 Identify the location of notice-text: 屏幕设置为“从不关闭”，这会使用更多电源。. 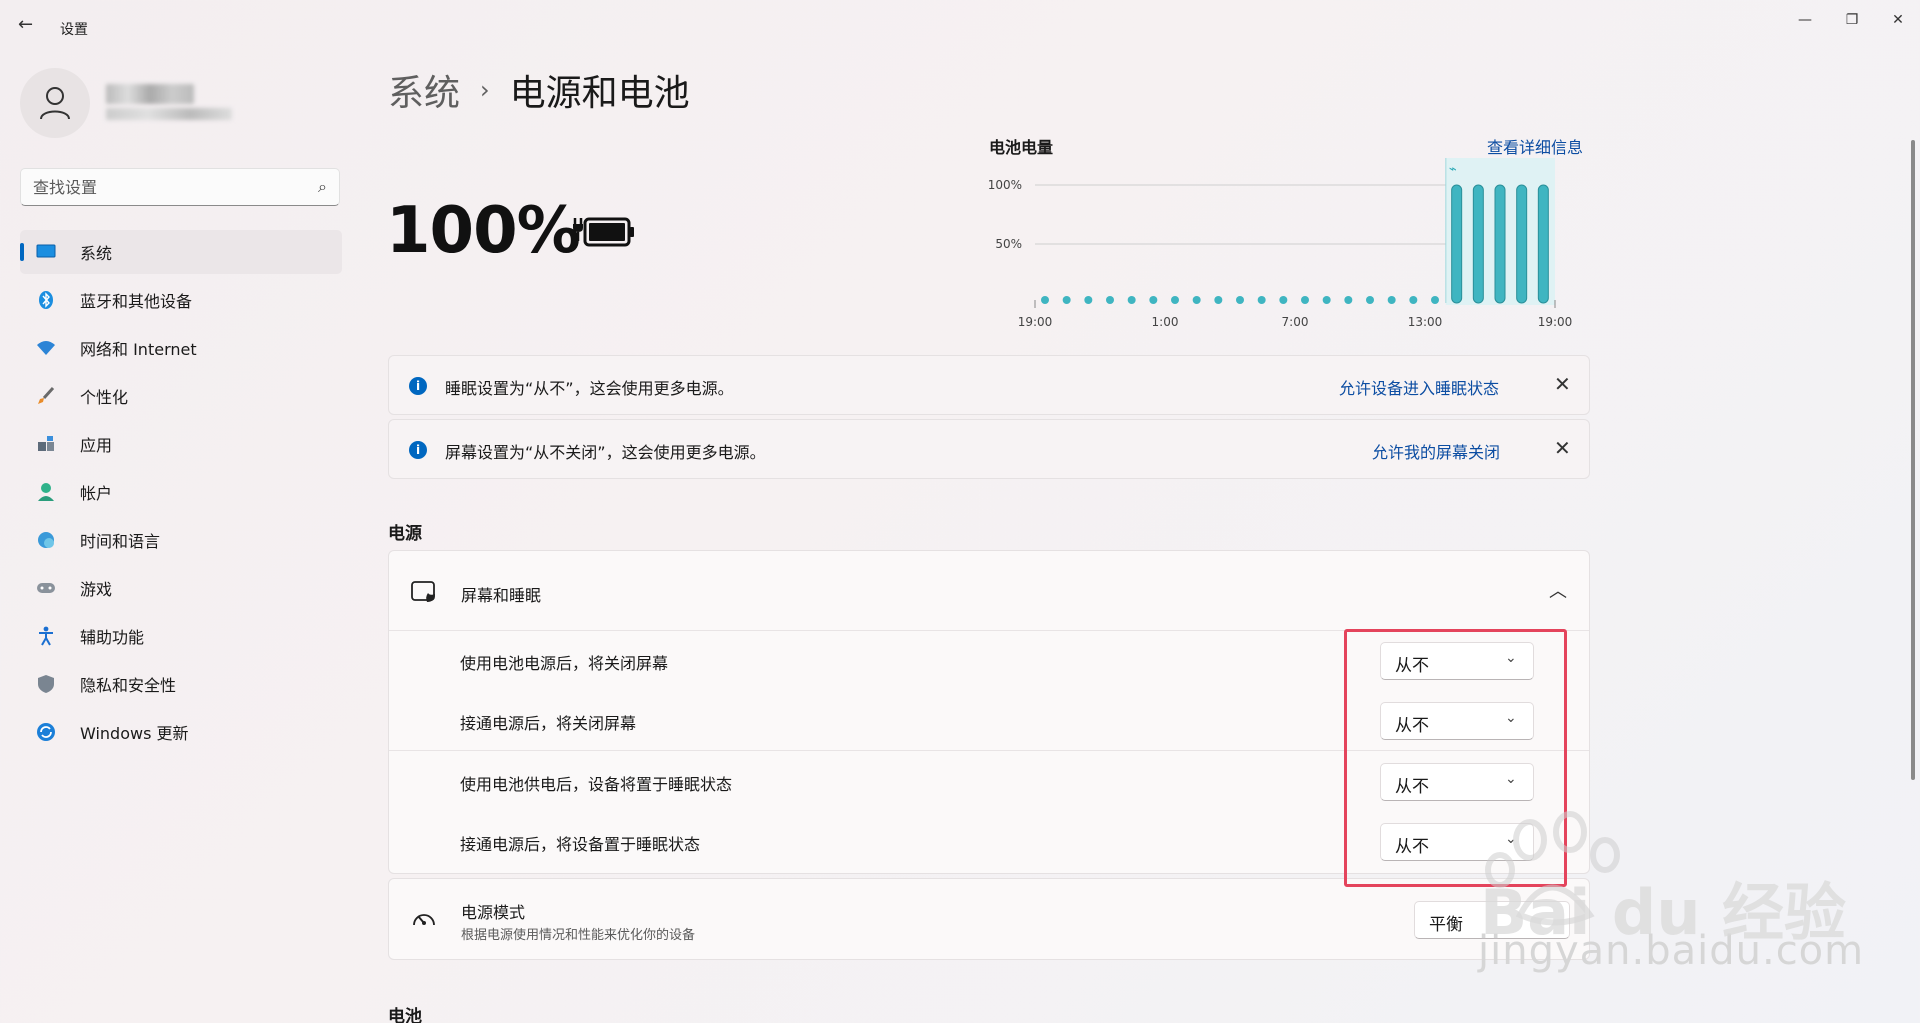
(605, 452).